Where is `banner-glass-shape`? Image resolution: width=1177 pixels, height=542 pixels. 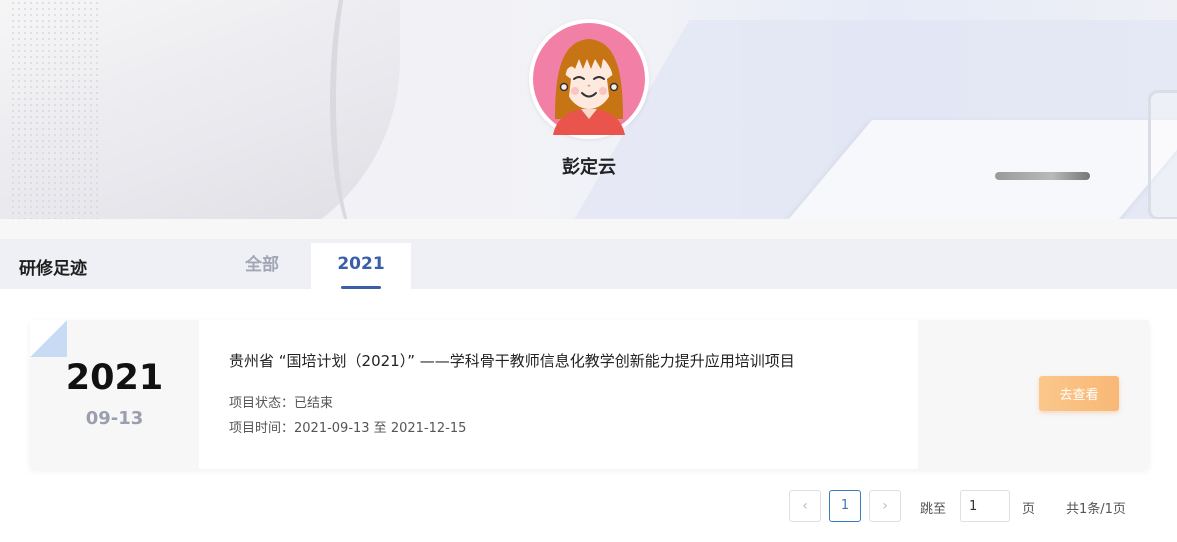 banner-glass-shape is located at coordinates (1162, 154).